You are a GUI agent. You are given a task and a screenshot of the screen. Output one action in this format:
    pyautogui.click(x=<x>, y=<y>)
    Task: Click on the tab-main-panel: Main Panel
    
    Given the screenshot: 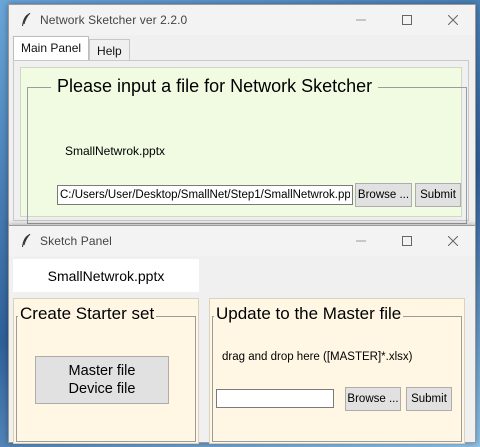 What is the action you would take?
    pyautogui.click(x=51, y=48)
    